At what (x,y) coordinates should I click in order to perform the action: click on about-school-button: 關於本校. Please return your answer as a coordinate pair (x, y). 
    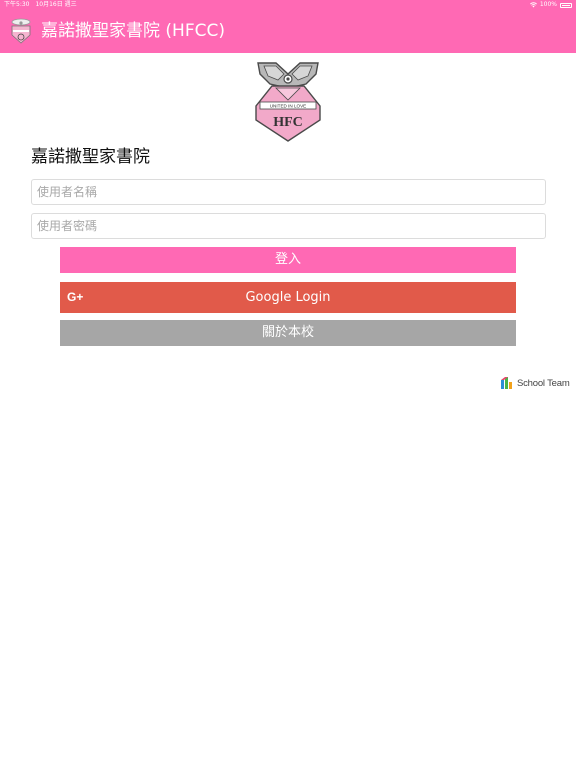
    Looking at the image, I should click on (288, 333).